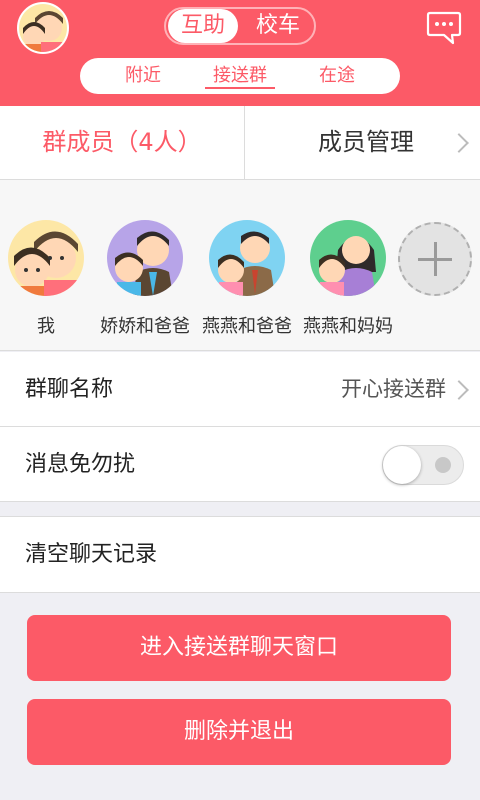  What do you see at coordinates (239, 732) in the screenshot?
I see `delete-exit-button: 删除并退出` at bounding box center [239, 732].